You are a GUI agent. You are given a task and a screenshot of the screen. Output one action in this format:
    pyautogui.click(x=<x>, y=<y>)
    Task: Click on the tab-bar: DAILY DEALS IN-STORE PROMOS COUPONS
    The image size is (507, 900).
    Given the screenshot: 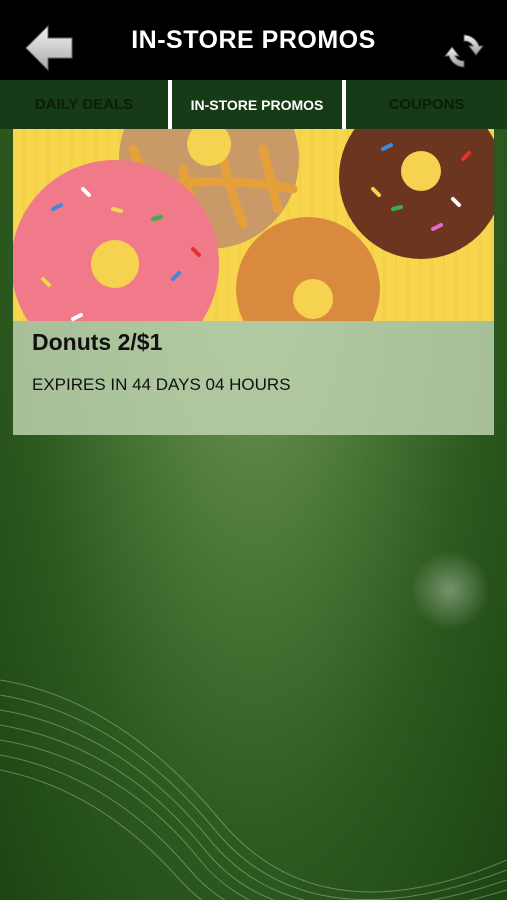 What is the action you would take?
    pyautogui.click(x=253, y=104)
    